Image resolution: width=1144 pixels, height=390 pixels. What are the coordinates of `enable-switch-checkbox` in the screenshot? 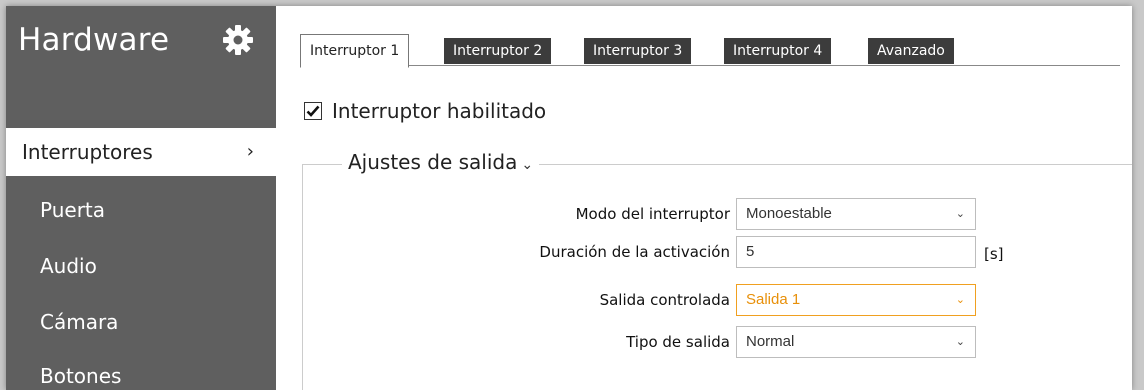 It's located at (313, 111).